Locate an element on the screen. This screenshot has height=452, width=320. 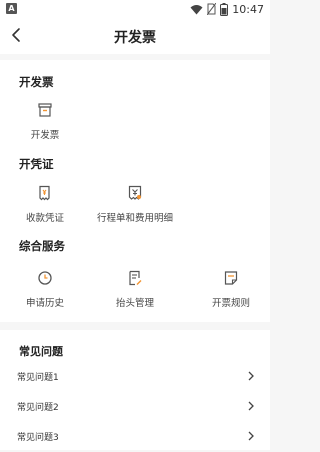
faq-title: 常见问题 is located at coordinates (41, 351).